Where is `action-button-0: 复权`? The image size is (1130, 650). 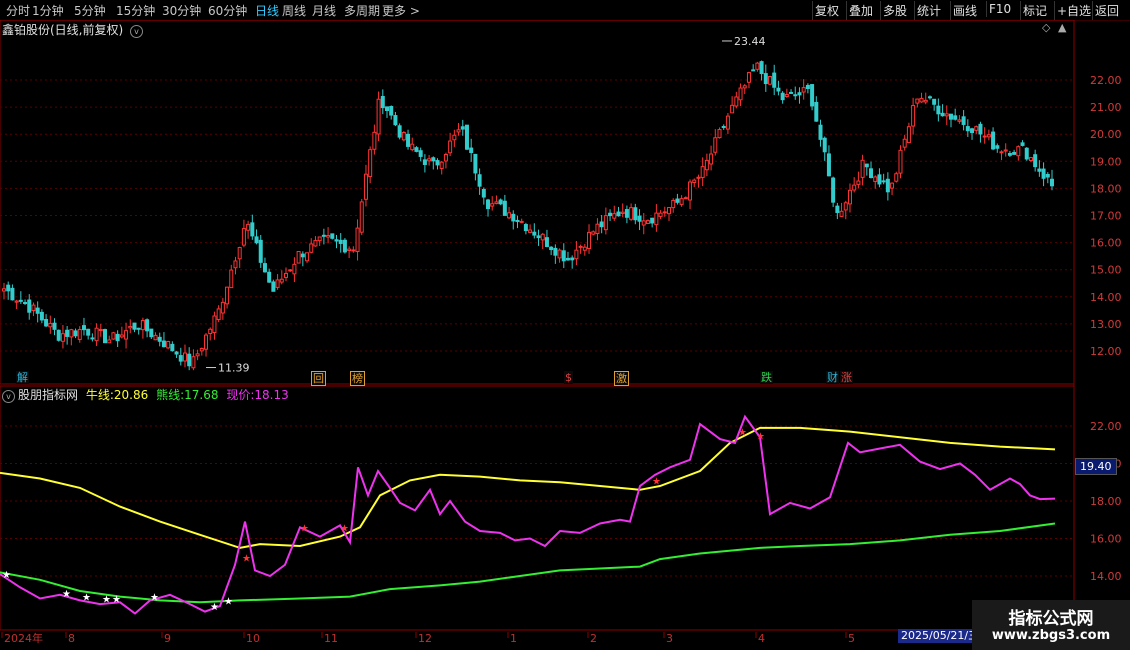 action-button-0: 复权 is located at coordinates (826, 10).